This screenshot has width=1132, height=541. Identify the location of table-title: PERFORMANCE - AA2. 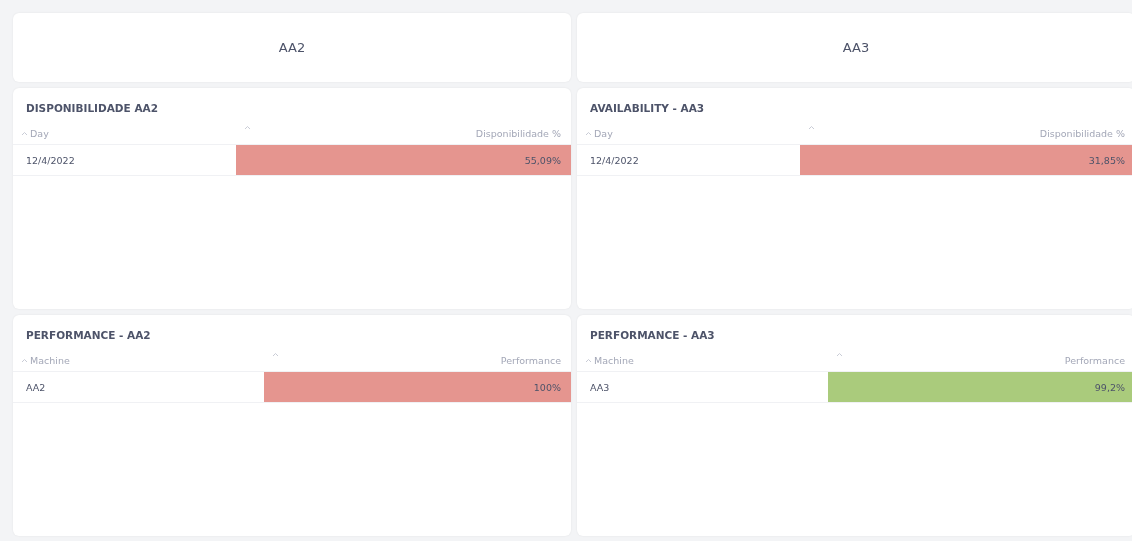
(88, 335).